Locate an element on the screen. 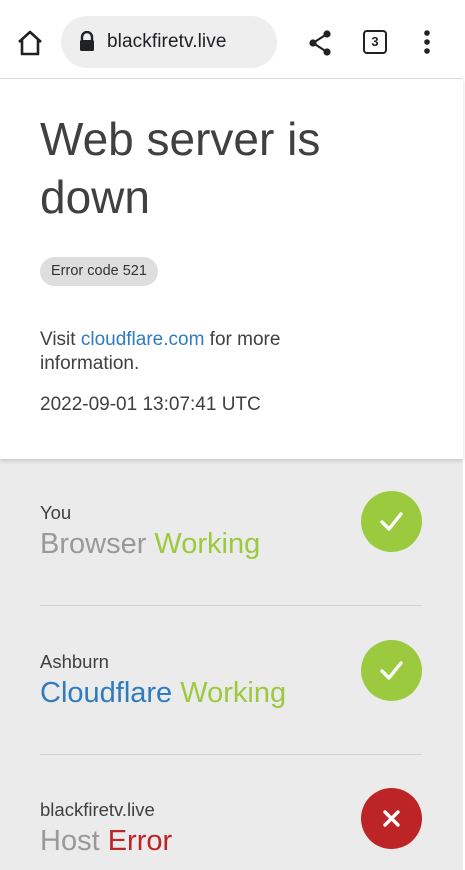  status-location: blackfiretv.live is located at coordinates (97, 809).